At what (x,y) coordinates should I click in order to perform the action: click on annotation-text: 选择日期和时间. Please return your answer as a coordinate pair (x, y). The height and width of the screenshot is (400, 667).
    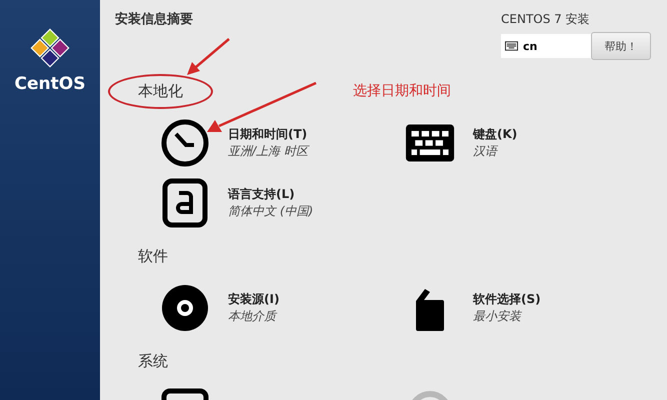
    Looking at the image, I should click on (402, 91).